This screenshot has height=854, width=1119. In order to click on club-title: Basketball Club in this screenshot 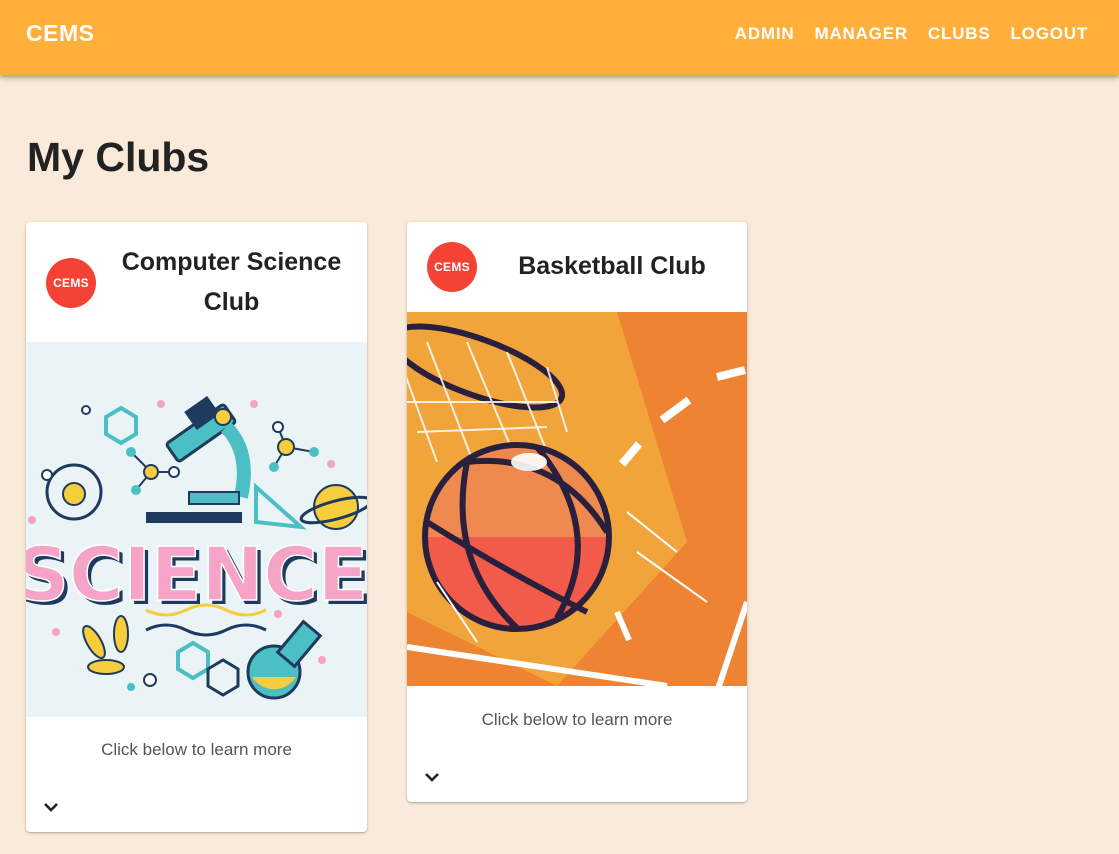, I will do `click(612, 266)`.